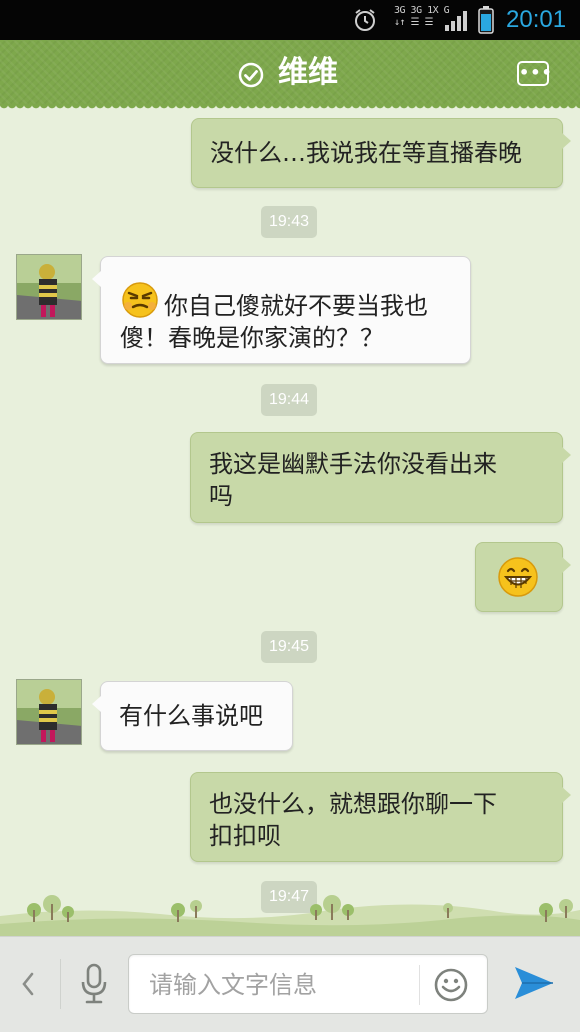 The image size is (580, 1032). Describe the element at coordinates (414, 22) in the screenshot. I see `network-type-line2: ↓↑ ☰ ☰` at that location.